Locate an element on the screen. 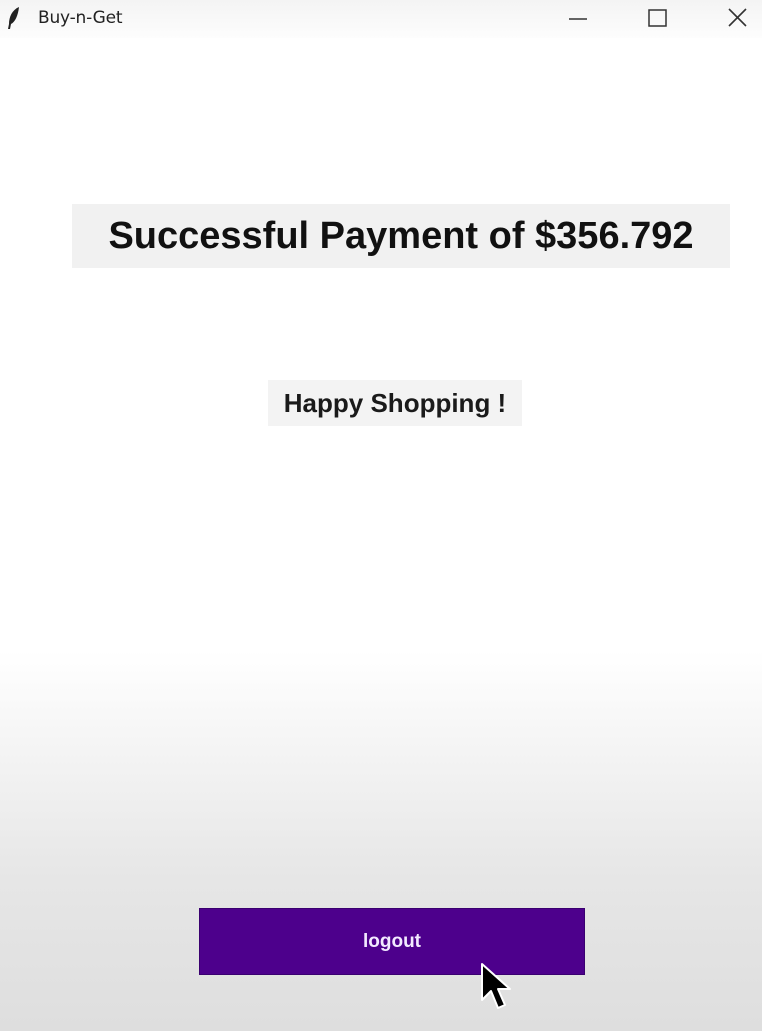  window-title: Buy-n-Get is located at coordinates (80, 18).